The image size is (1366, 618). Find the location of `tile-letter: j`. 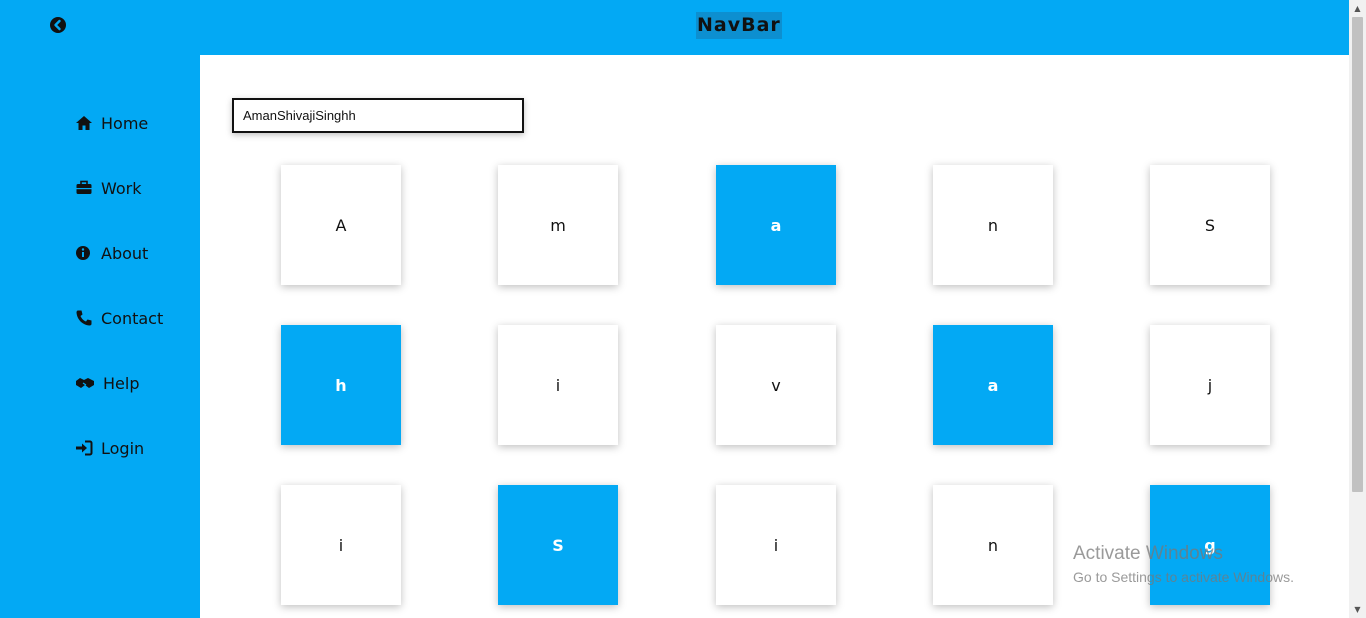

tile-letter: j is located at coordinates (1210, 385).